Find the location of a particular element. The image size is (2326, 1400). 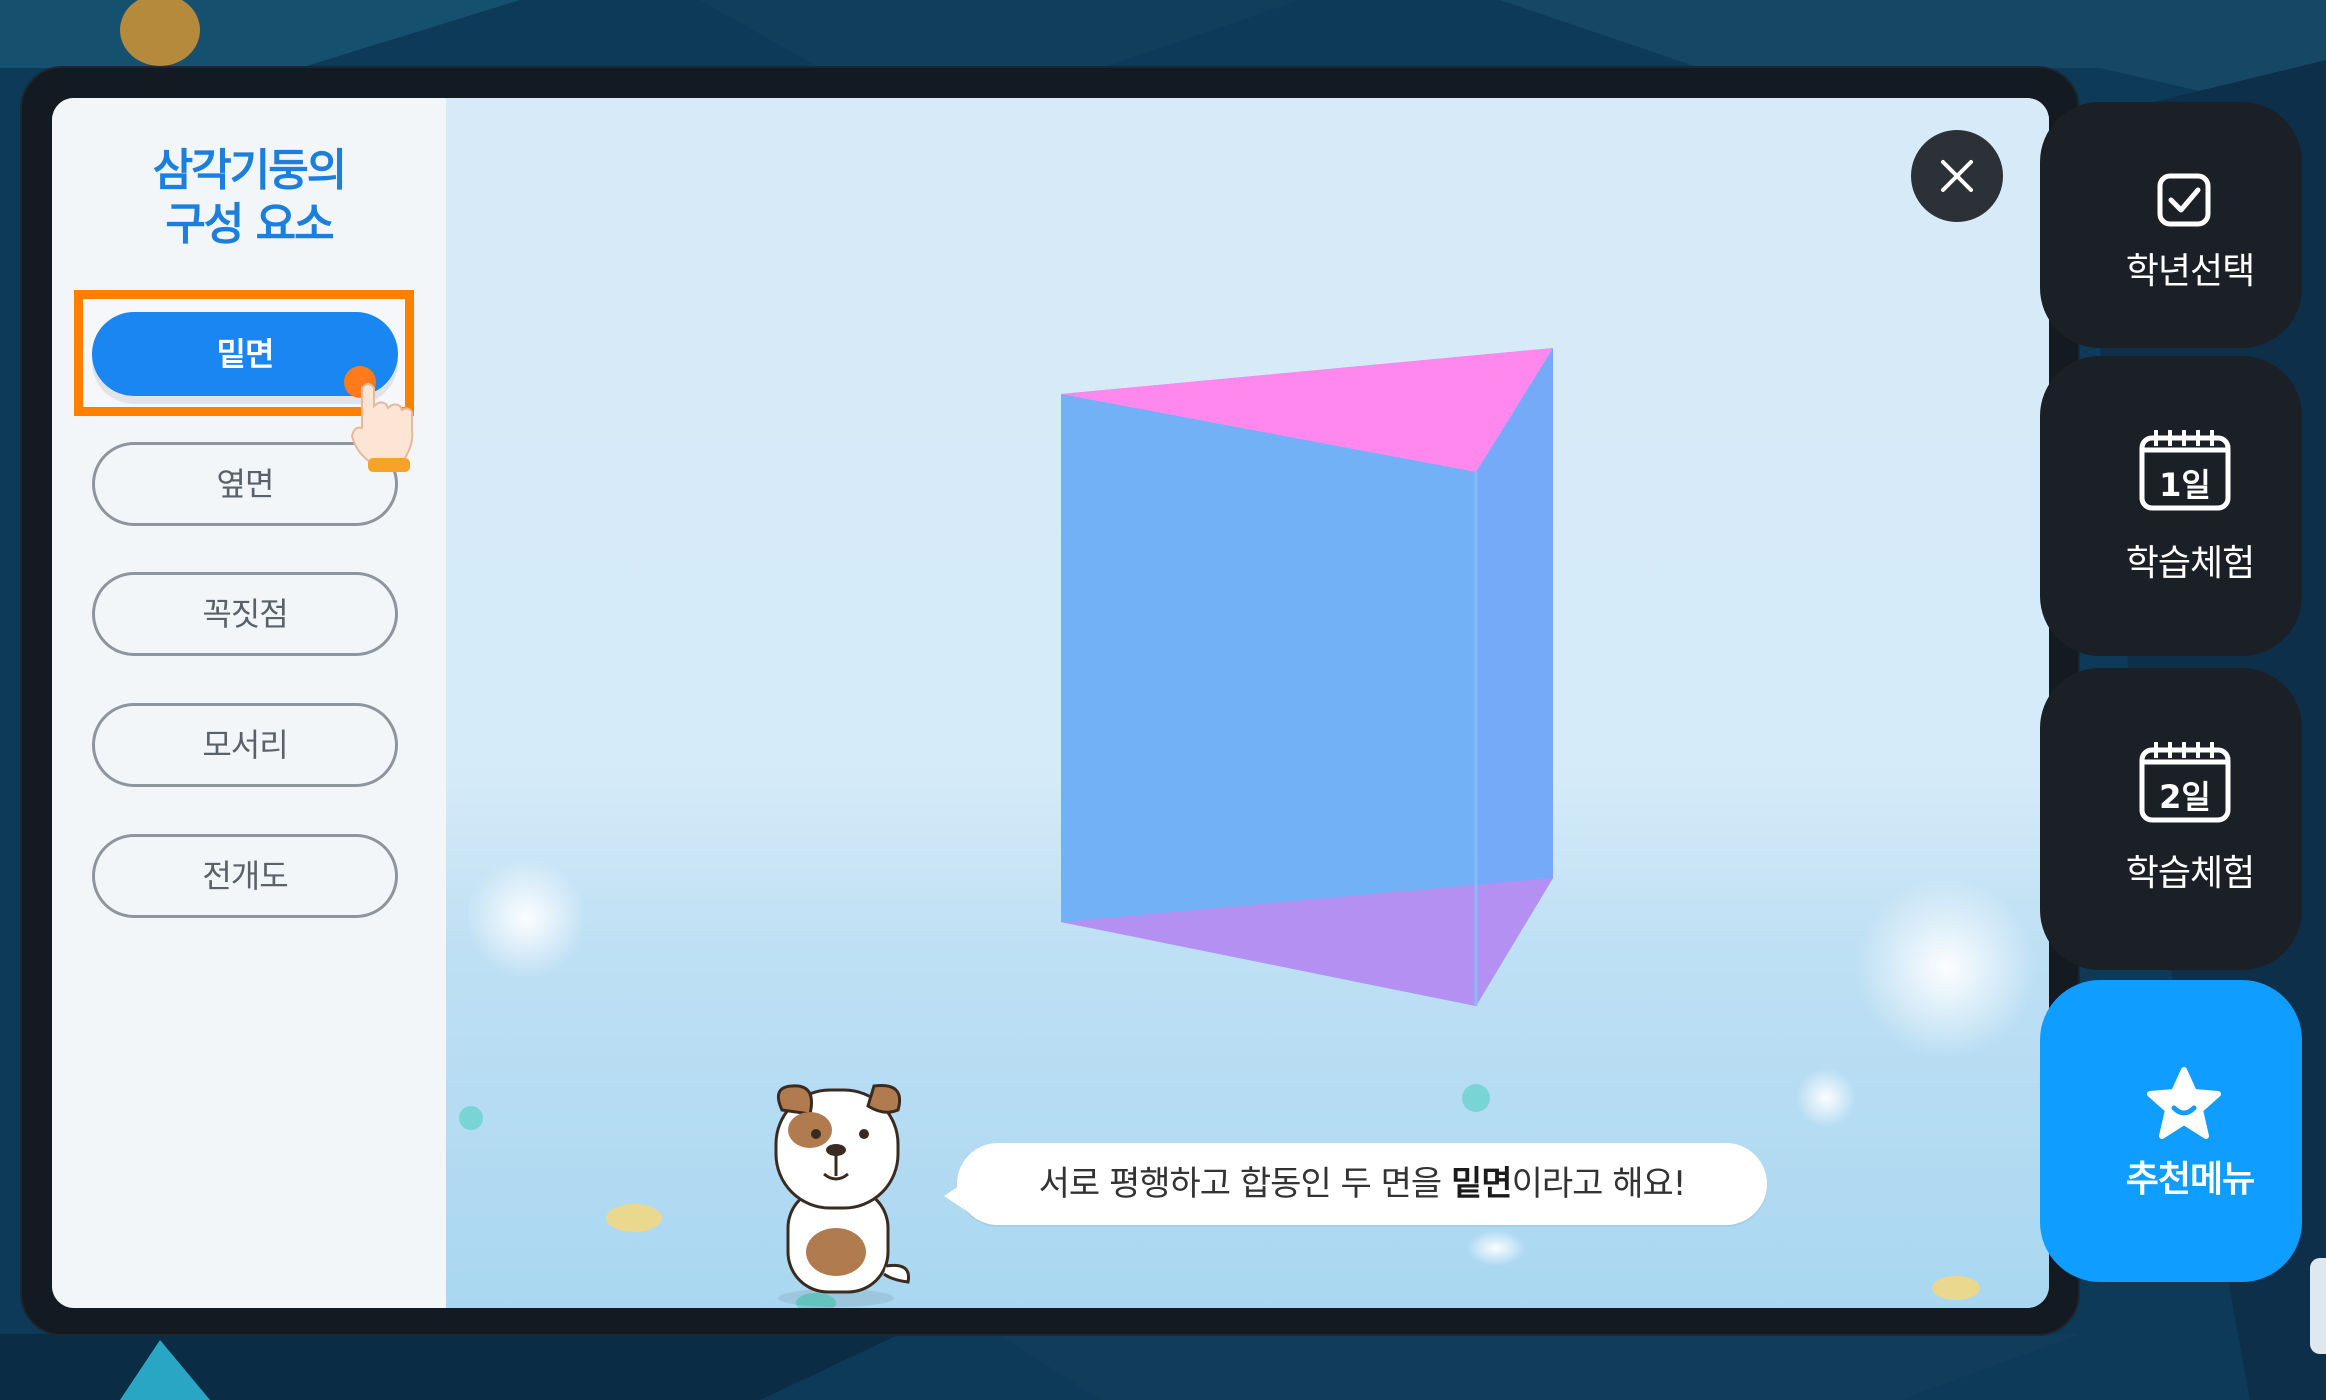

rail-item-day2: 2일 학습체험 is located at coordinates (2171, 819).